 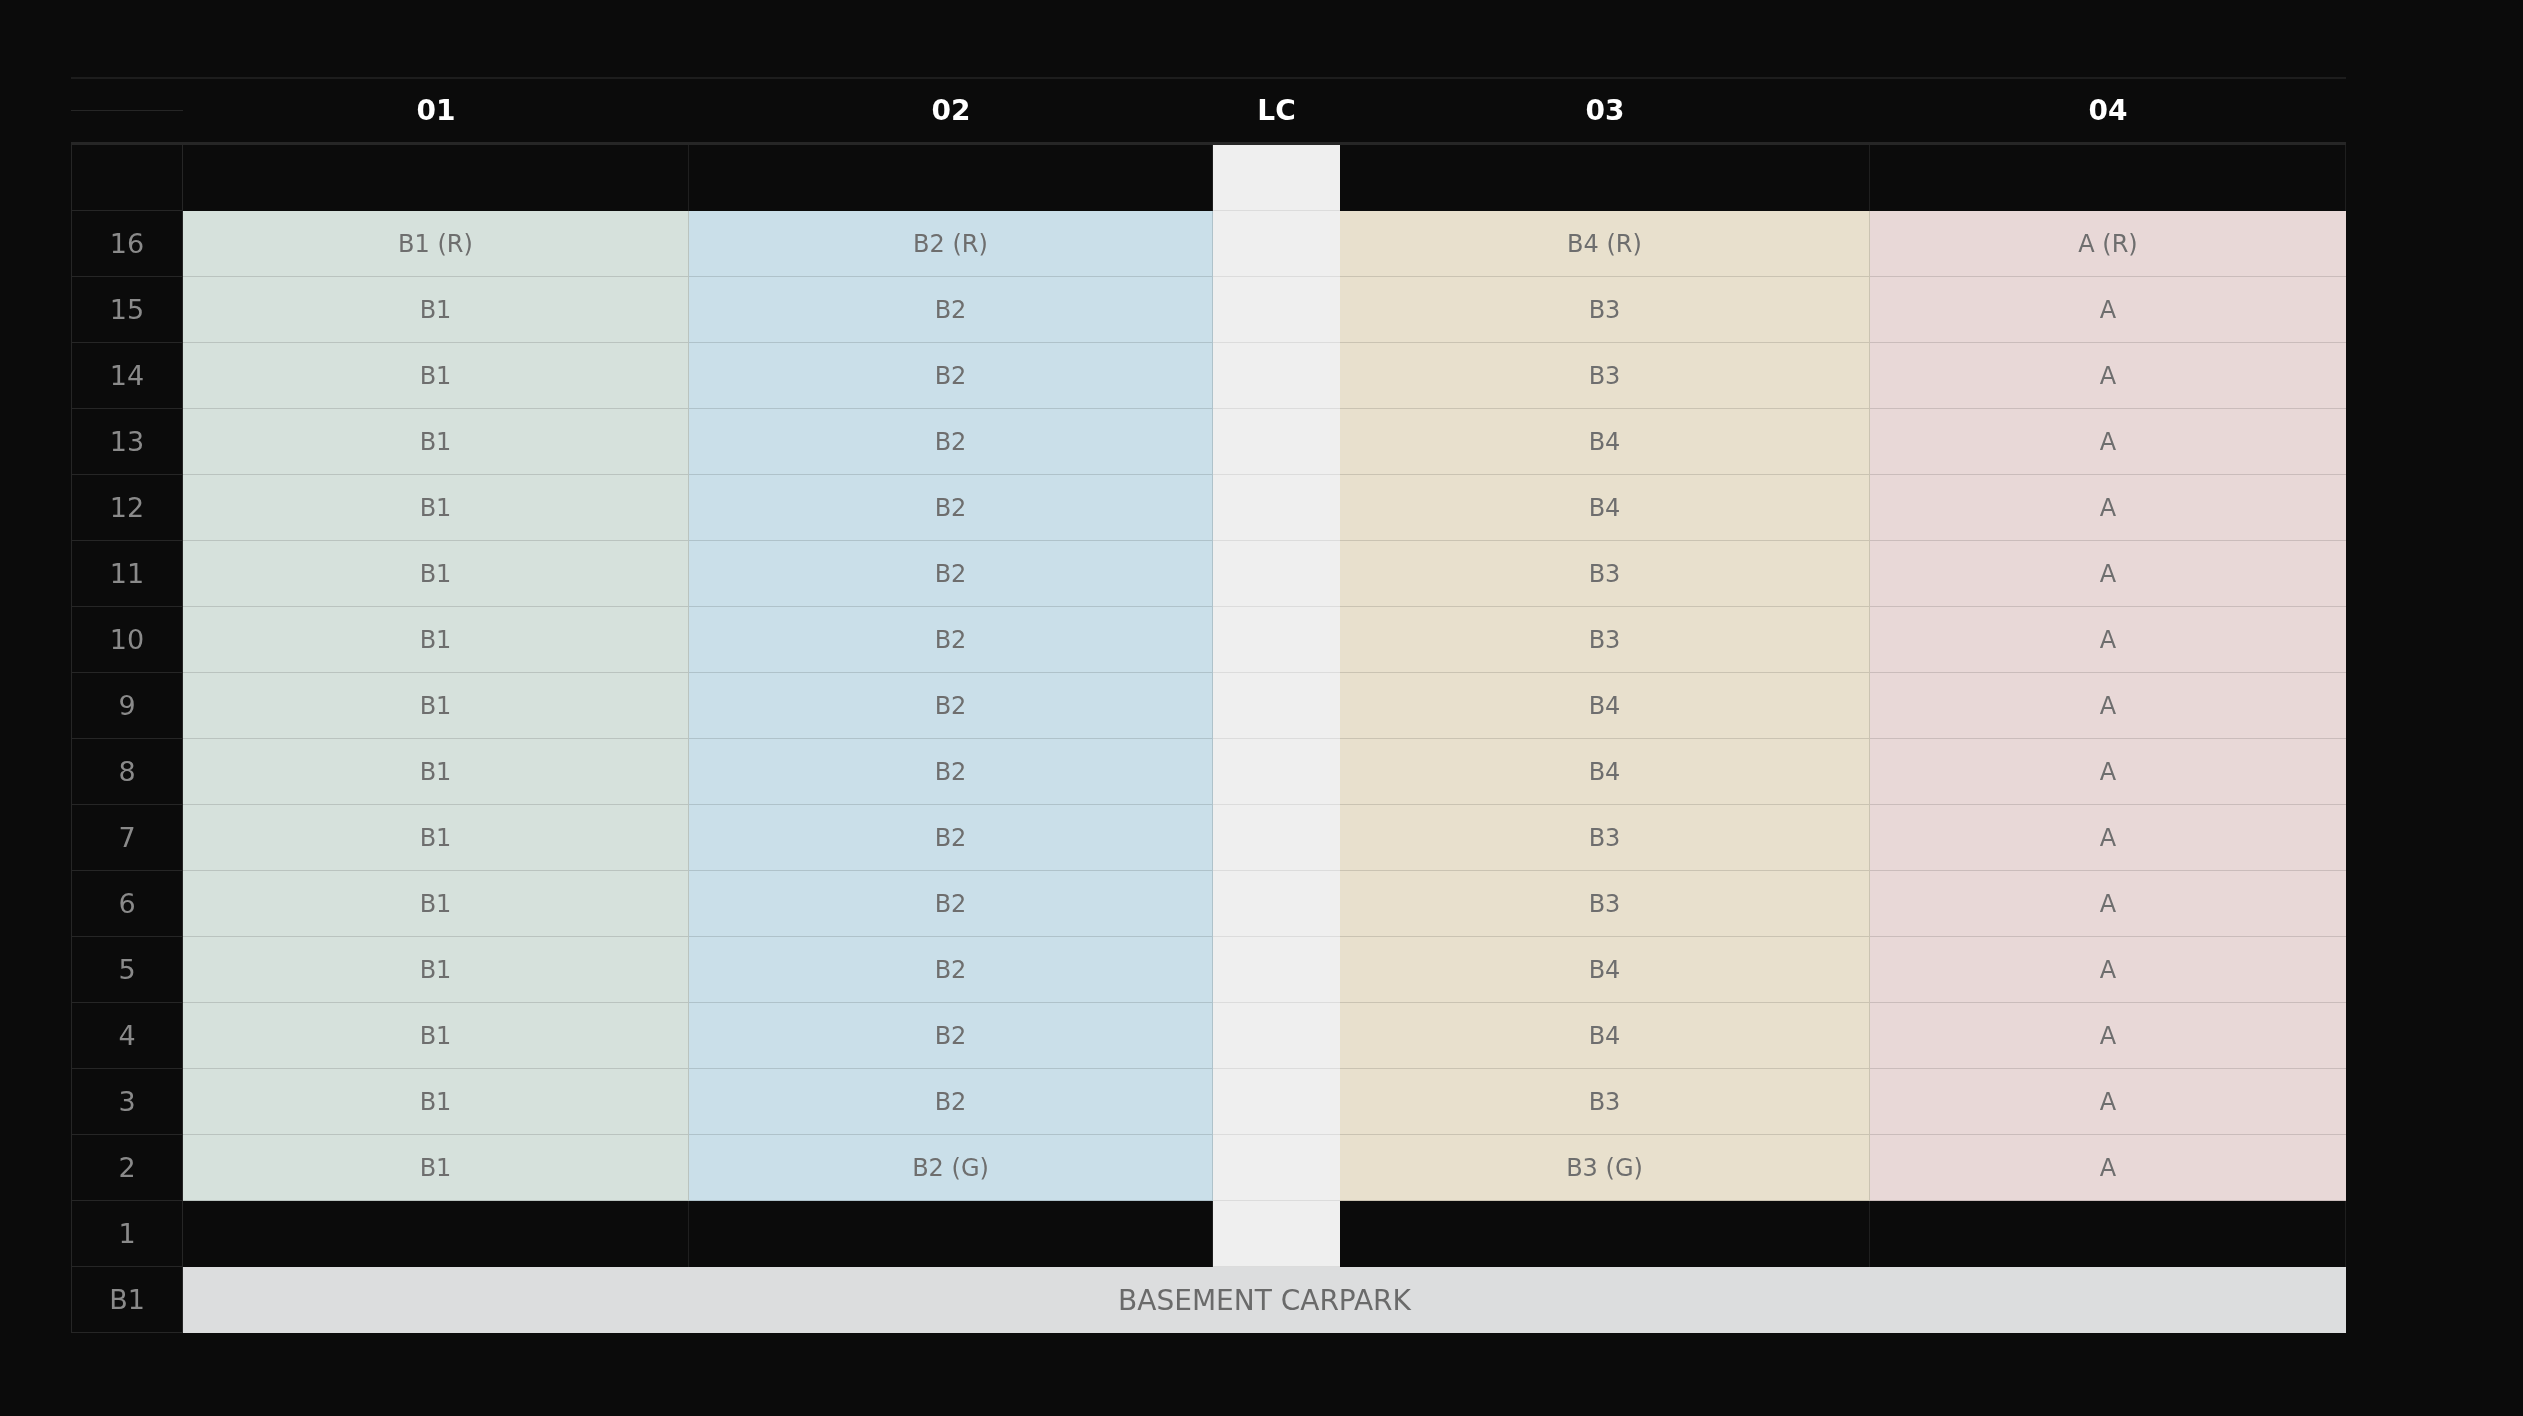 I want to click on floor-cell: 1, so click(x=127, y=1234).